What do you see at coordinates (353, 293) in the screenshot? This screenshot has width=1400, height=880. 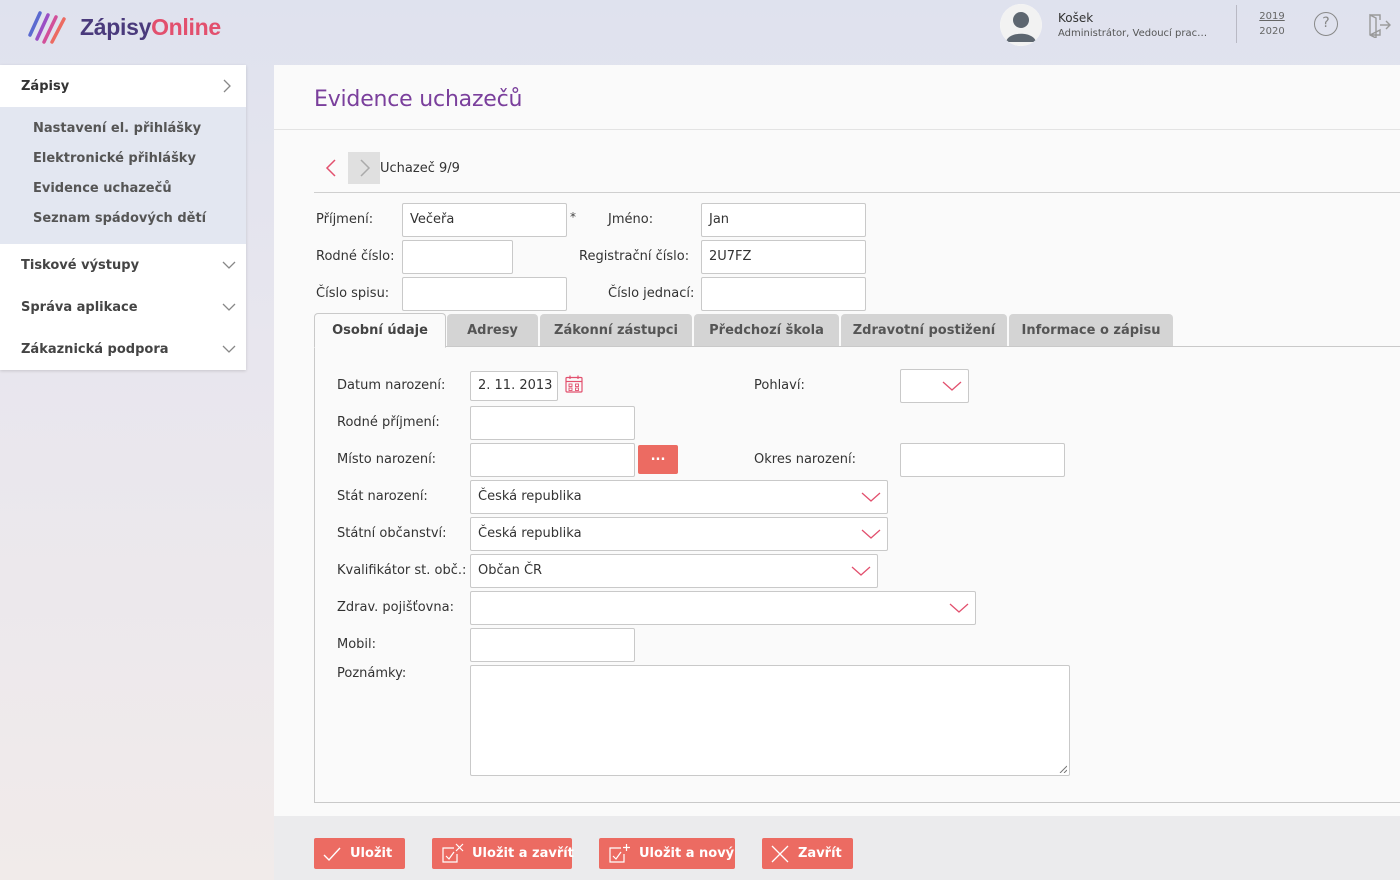 I see `cislo-spisu-label: Číslo spisu:` at bounding box center [353, 293].